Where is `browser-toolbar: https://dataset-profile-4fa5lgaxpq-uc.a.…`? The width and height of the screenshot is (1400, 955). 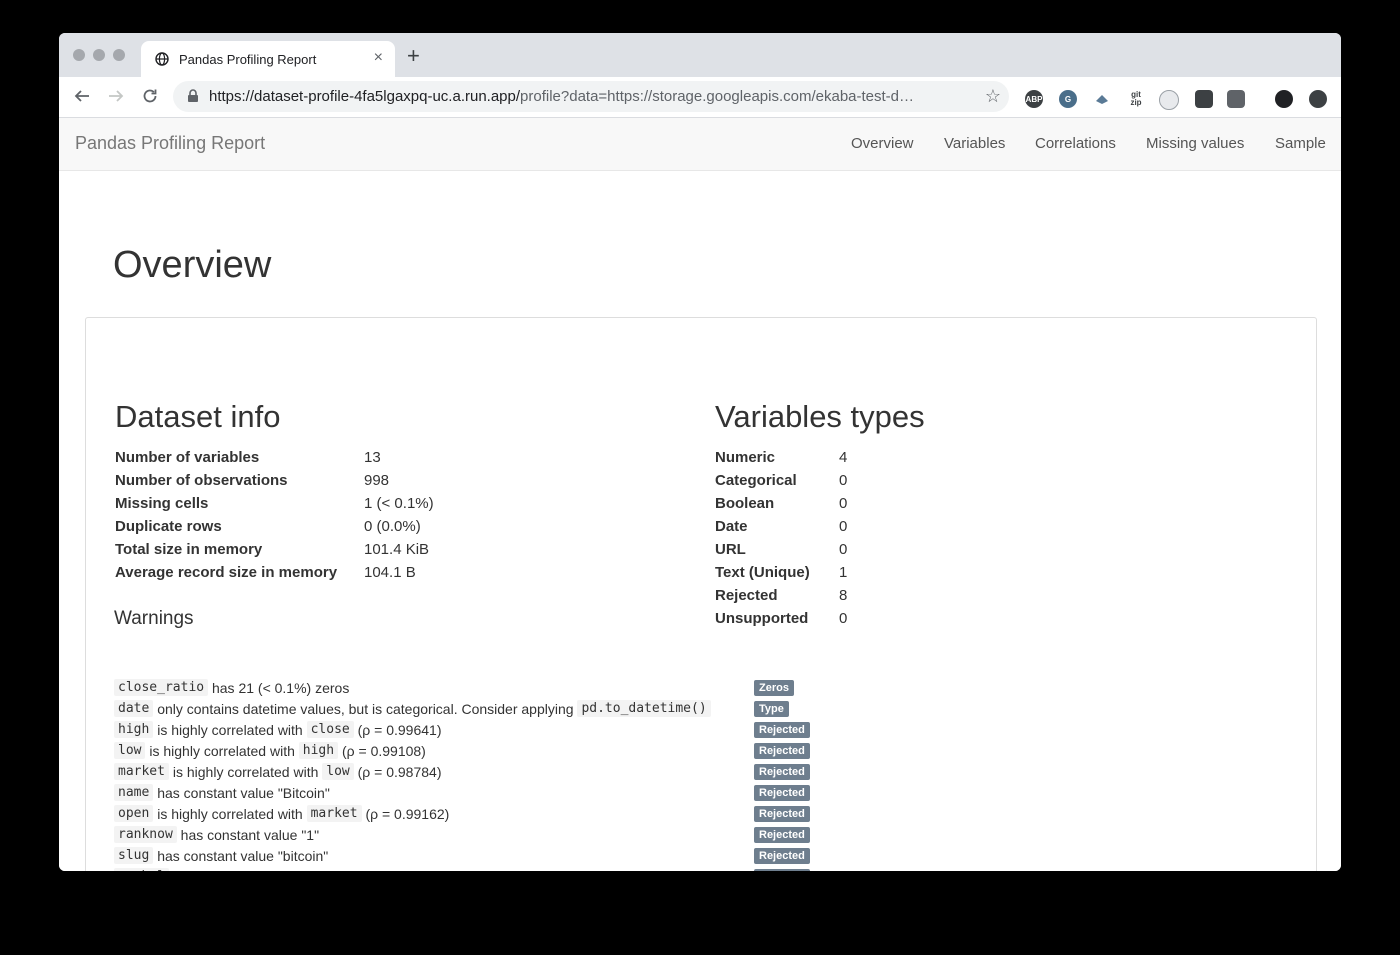
browser-toolbar: https://dataset-profile-4fa5lgaxpq-uc.a.… is located at coordinates (700, 97).